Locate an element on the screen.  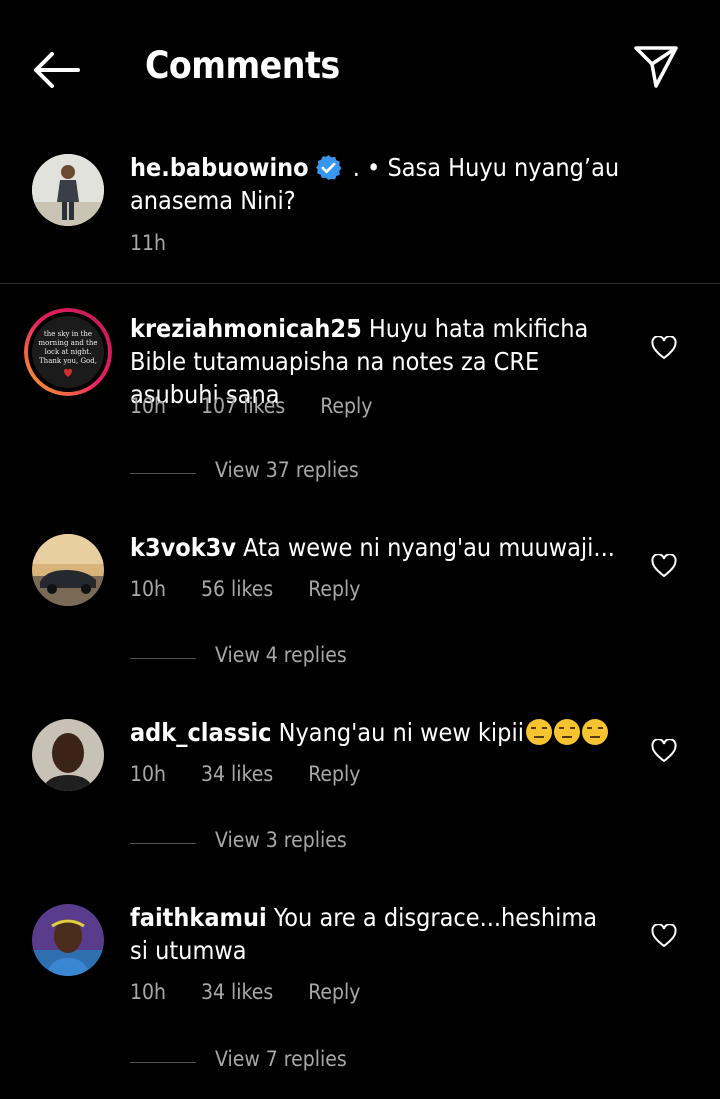
view-replies-button: View 7 replies is located at coordinates (260, 1062).